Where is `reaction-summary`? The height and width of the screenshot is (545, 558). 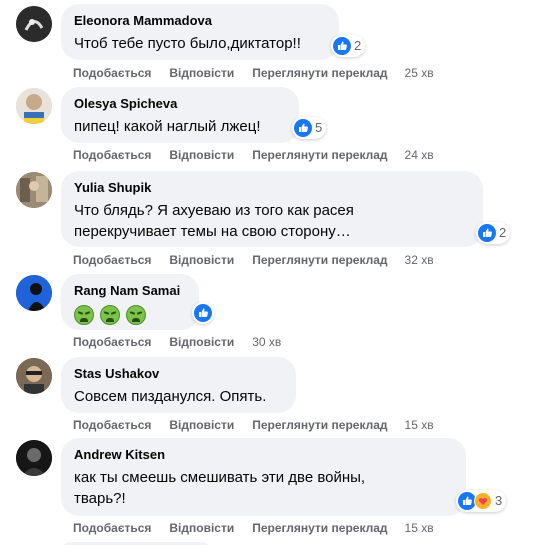 reaction-summary is located at coordinates (203, 313).